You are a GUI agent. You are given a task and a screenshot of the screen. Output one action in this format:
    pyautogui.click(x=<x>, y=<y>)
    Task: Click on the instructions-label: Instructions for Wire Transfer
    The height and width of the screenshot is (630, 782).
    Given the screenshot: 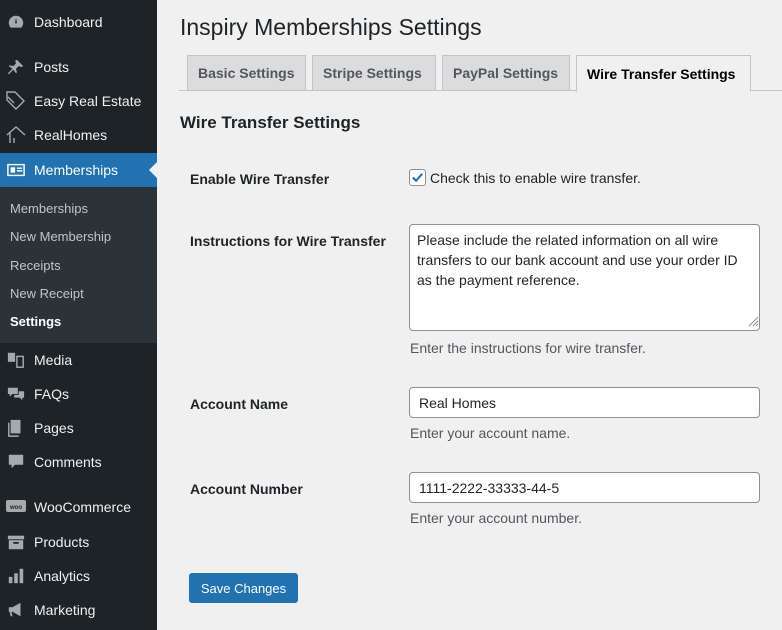 What is the action you would take?
    pyautogui.click(x=288, y=241)
    